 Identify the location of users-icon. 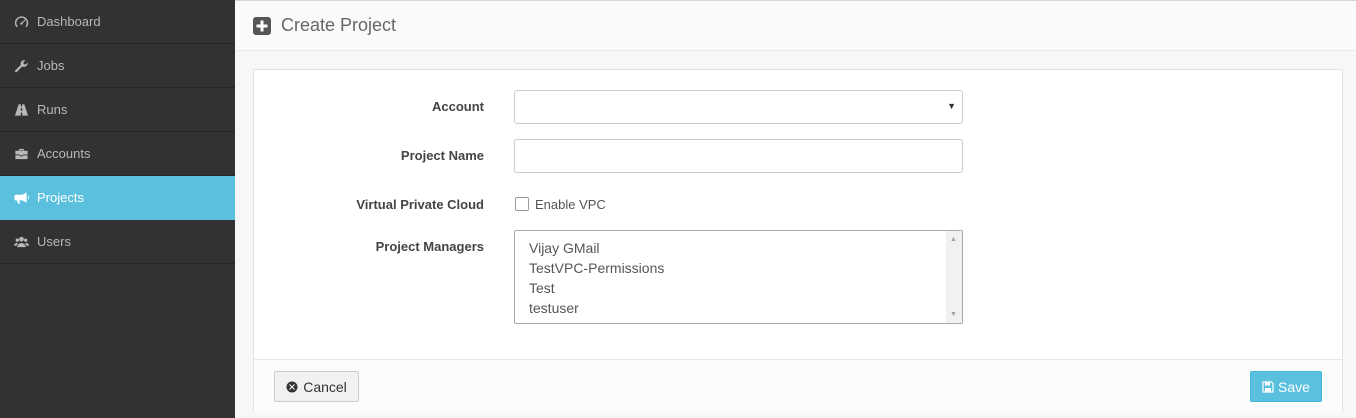
(21, 242).